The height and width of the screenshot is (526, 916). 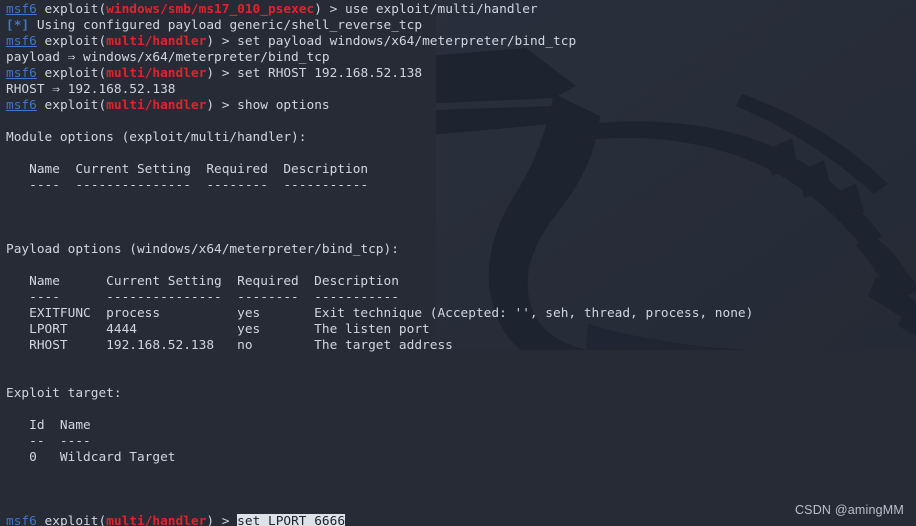 What do you see at coordinates (461, 442) in the screenshot?
I see `table-rule-row: -- ----` at bounding box center [461, 442].